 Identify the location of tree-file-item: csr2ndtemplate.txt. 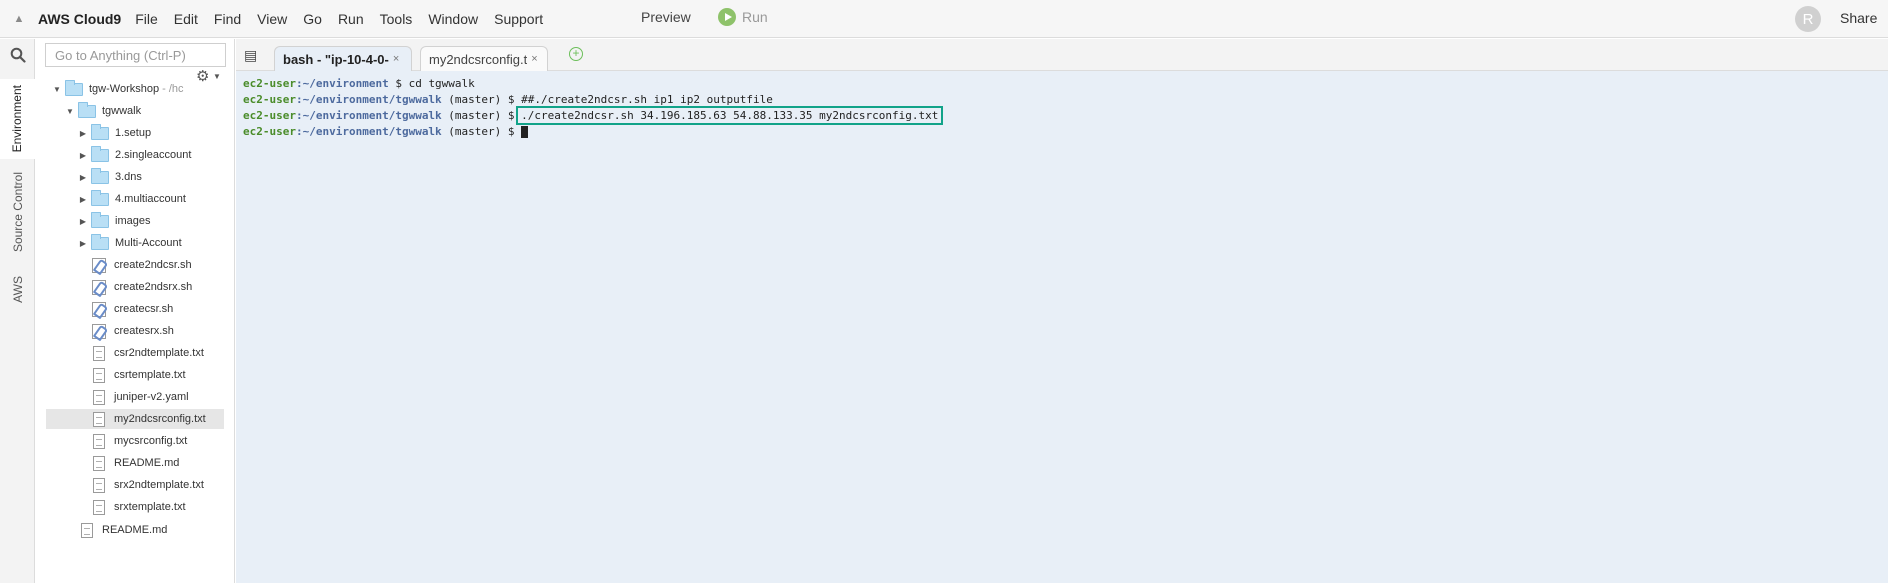
(146, 353).